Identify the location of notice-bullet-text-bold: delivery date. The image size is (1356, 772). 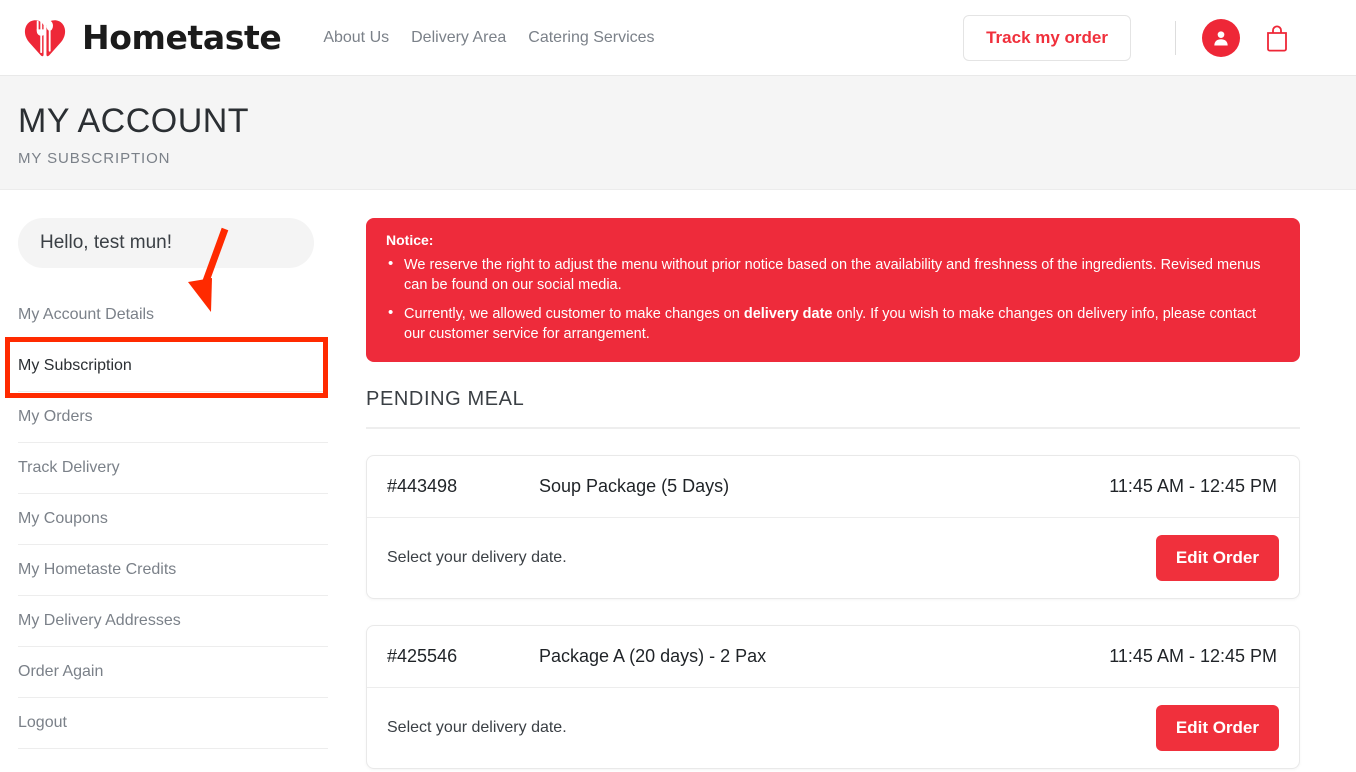
(788, 314).